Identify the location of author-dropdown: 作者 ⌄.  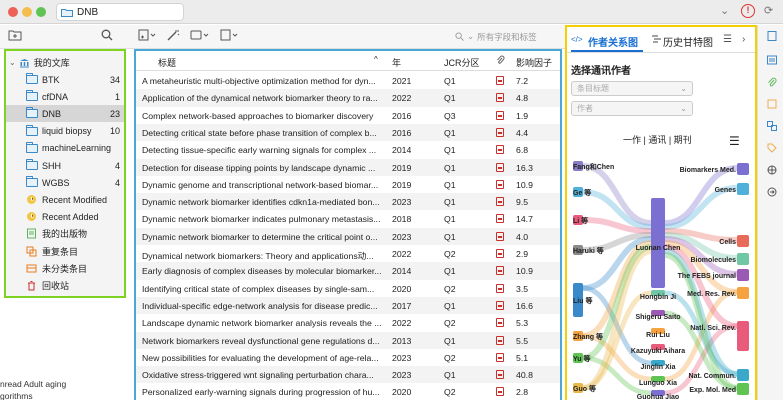
(632, 108).